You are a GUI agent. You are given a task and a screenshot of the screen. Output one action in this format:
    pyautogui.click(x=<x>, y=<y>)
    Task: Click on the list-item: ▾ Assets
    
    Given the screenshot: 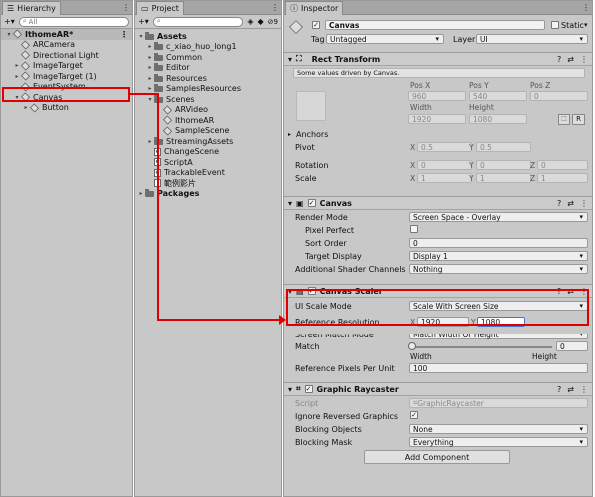 What is the action you would take?
    pyautogui.click(x=208, y=36)
    